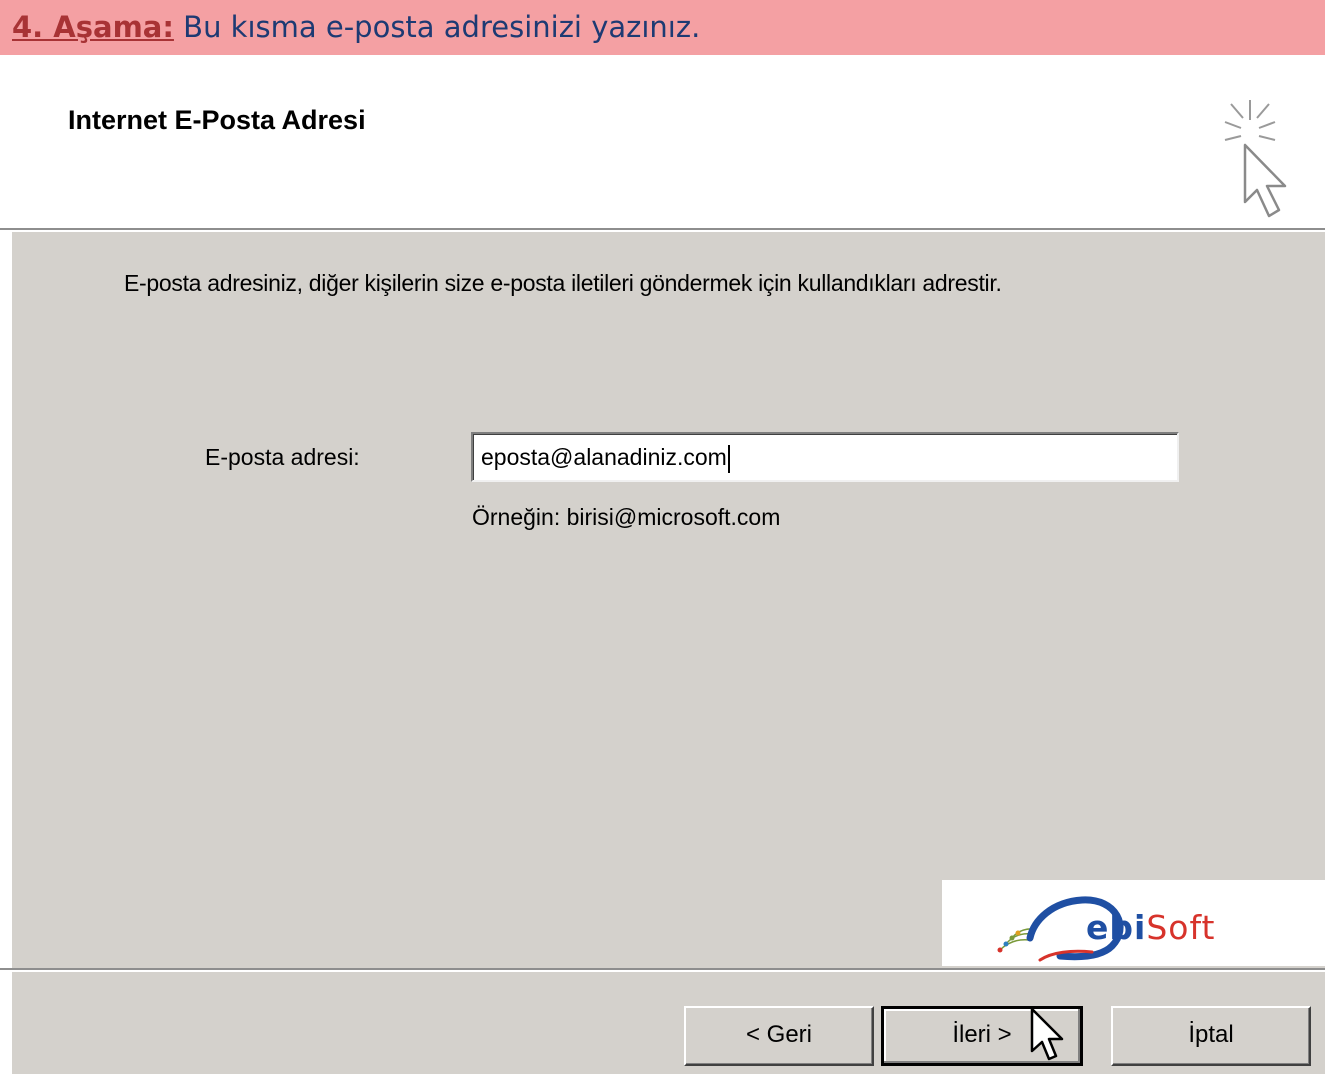 The width and height of the screenshot is (1325, 1074). Describe the element at coordinates (437, 27) in the screenshot. I see `step-text: Bu kısma e-posta adresinizi yazınız.` at that location.